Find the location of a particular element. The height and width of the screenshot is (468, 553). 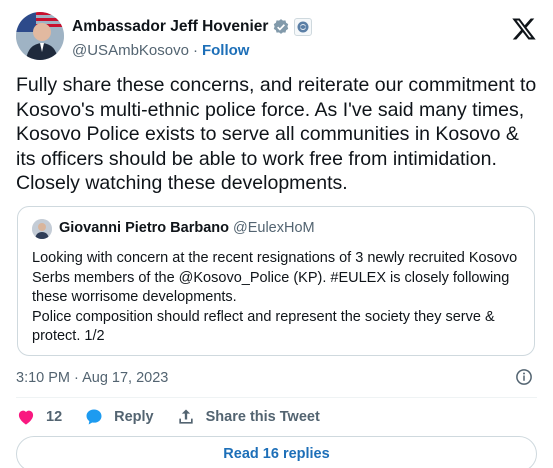

share-button: Share this Tweet is located at coordinates (248, 417).